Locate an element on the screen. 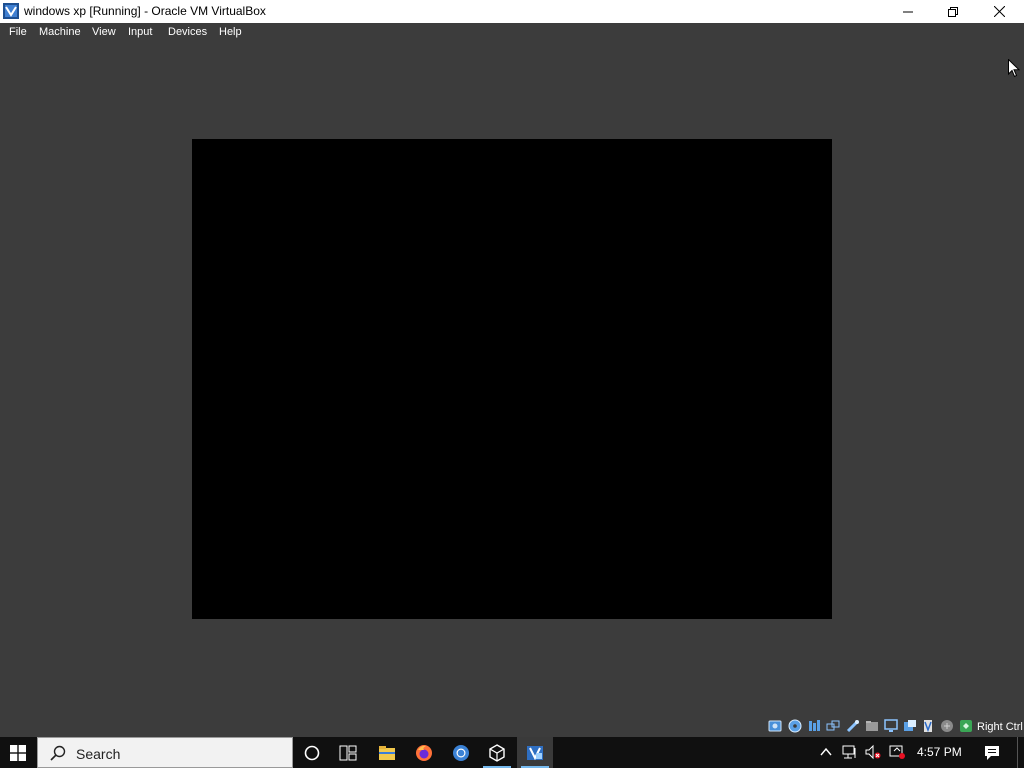 The width and height of the screenshot is (1024, 768). menu-file: File is located at coordinates (18, 32).